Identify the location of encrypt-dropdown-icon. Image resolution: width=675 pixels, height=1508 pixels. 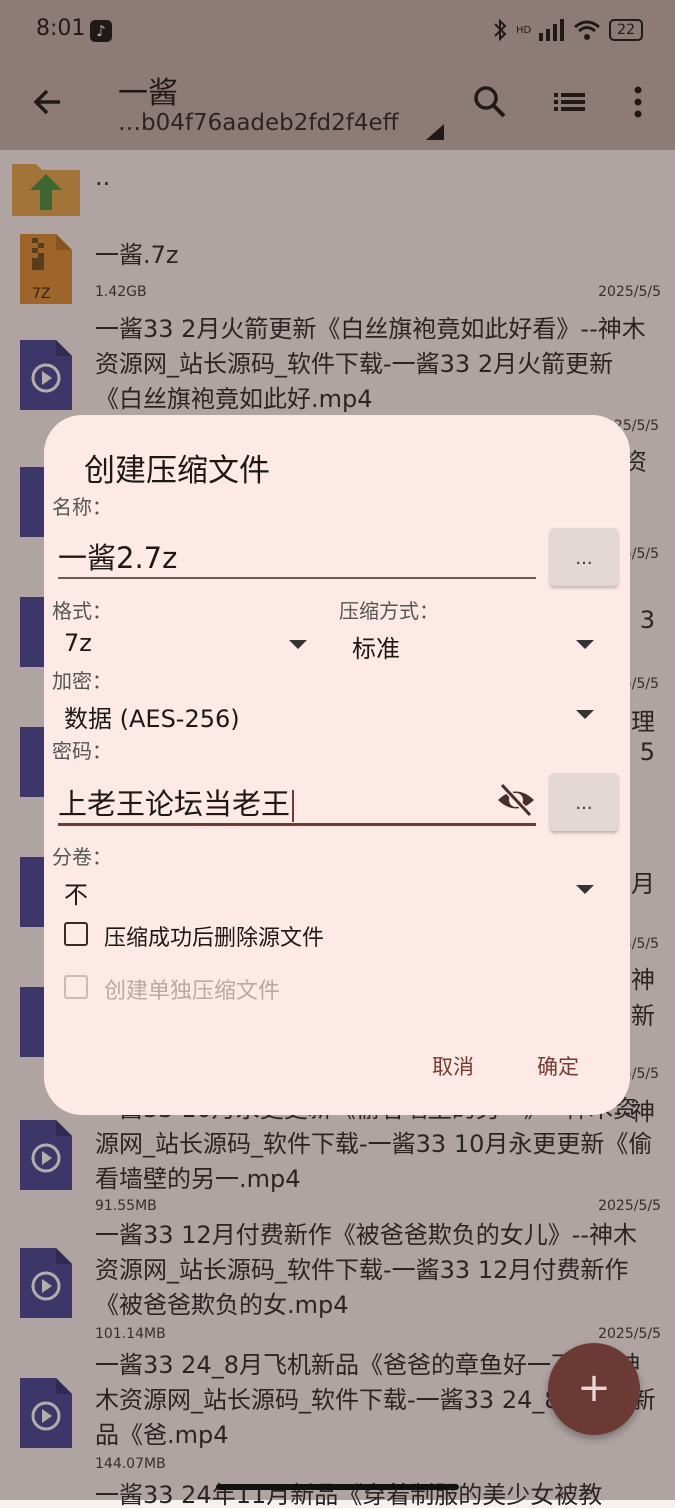
(585, 714).